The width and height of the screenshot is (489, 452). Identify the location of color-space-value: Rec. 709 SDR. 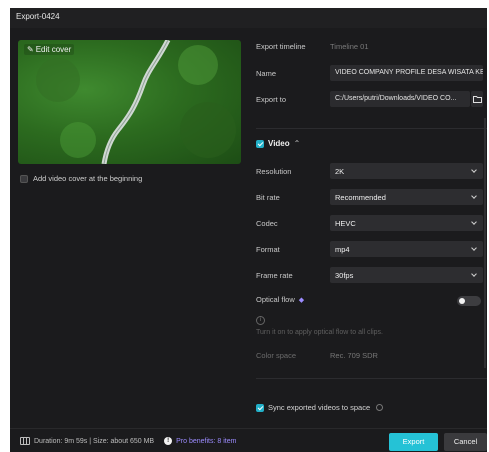
(354, 355).